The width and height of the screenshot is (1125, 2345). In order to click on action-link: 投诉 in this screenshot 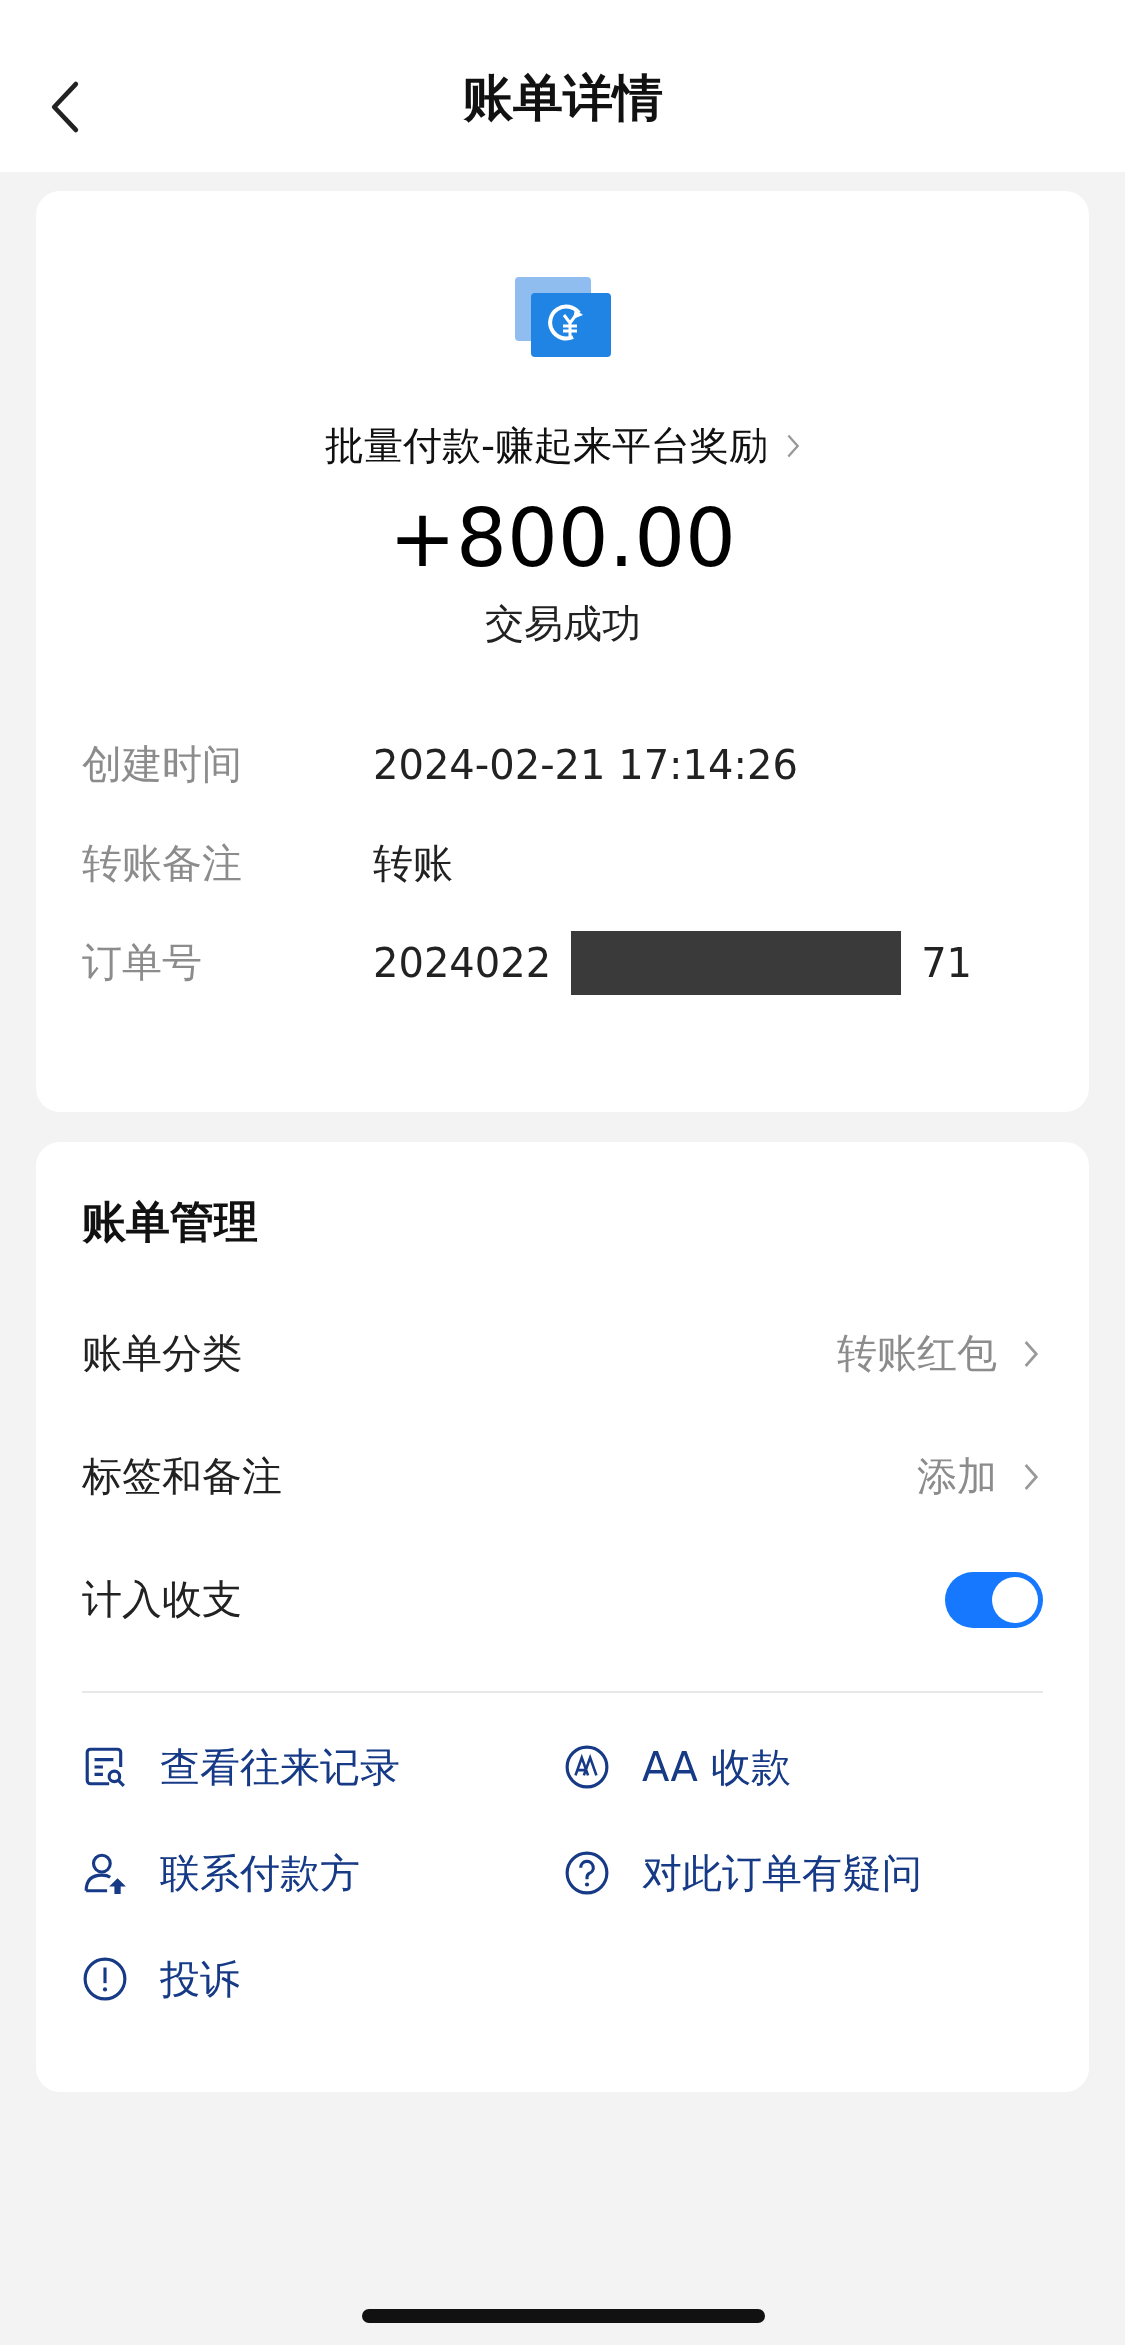, I will do `click(200, 1979)`.